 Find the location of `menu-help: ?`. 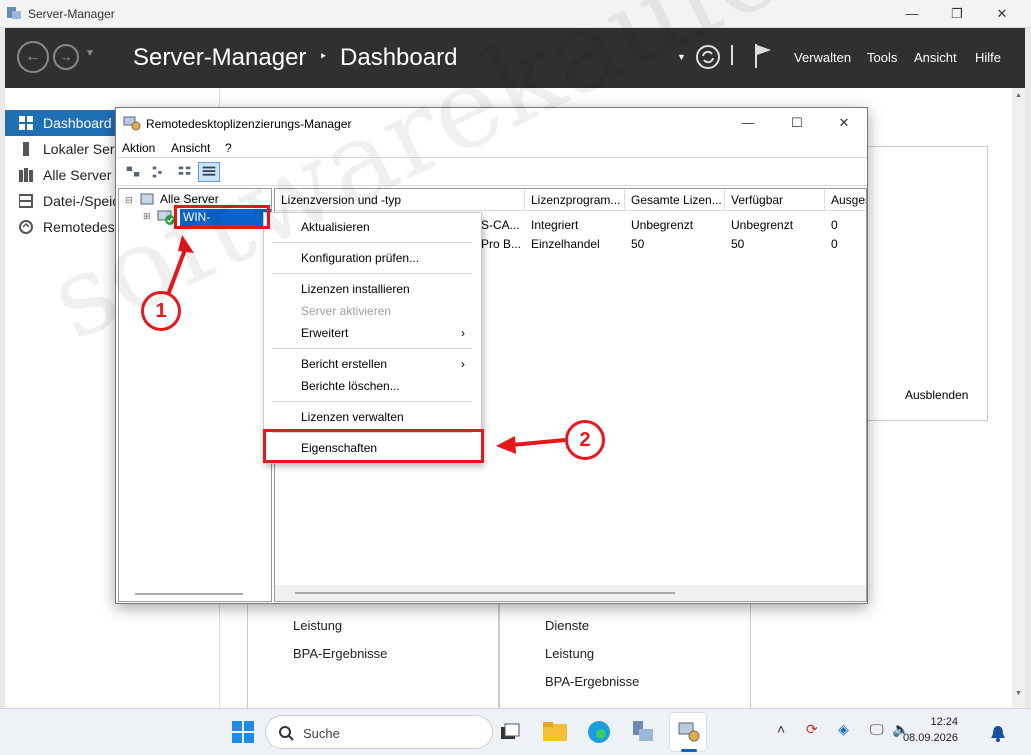

menu-help: ? is located at coordinates (228, 148).